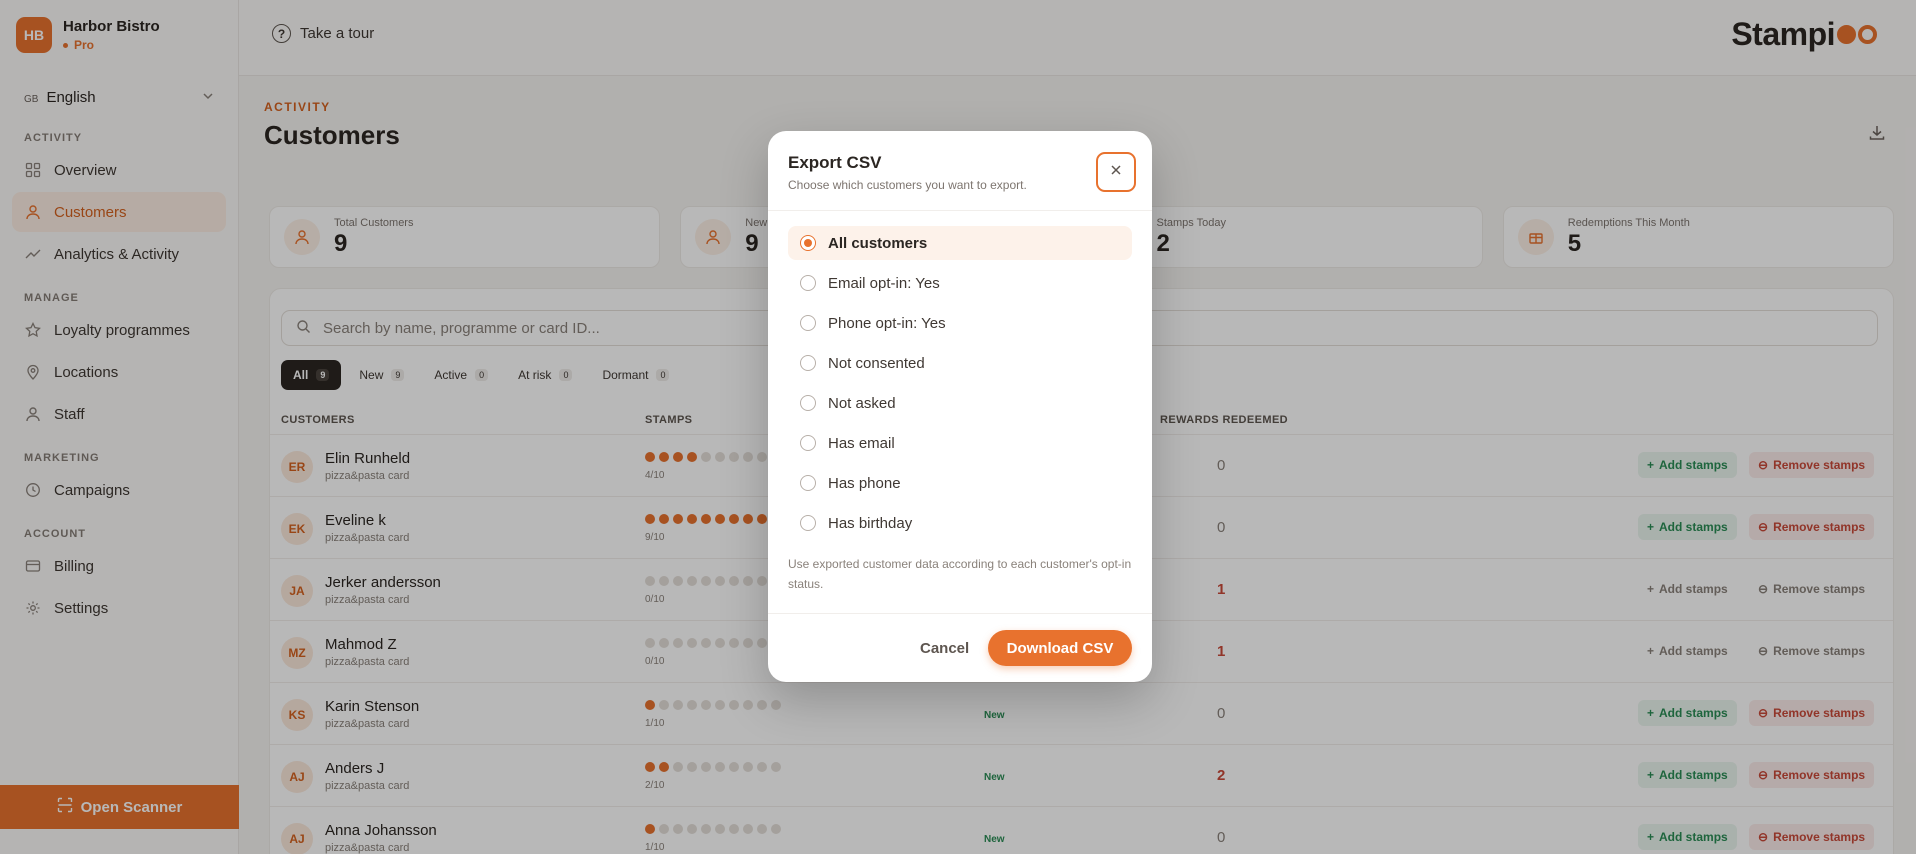  Describe the element at coordinates (878, 243) in the screenshot. I see `option-label: All customers` at that location.